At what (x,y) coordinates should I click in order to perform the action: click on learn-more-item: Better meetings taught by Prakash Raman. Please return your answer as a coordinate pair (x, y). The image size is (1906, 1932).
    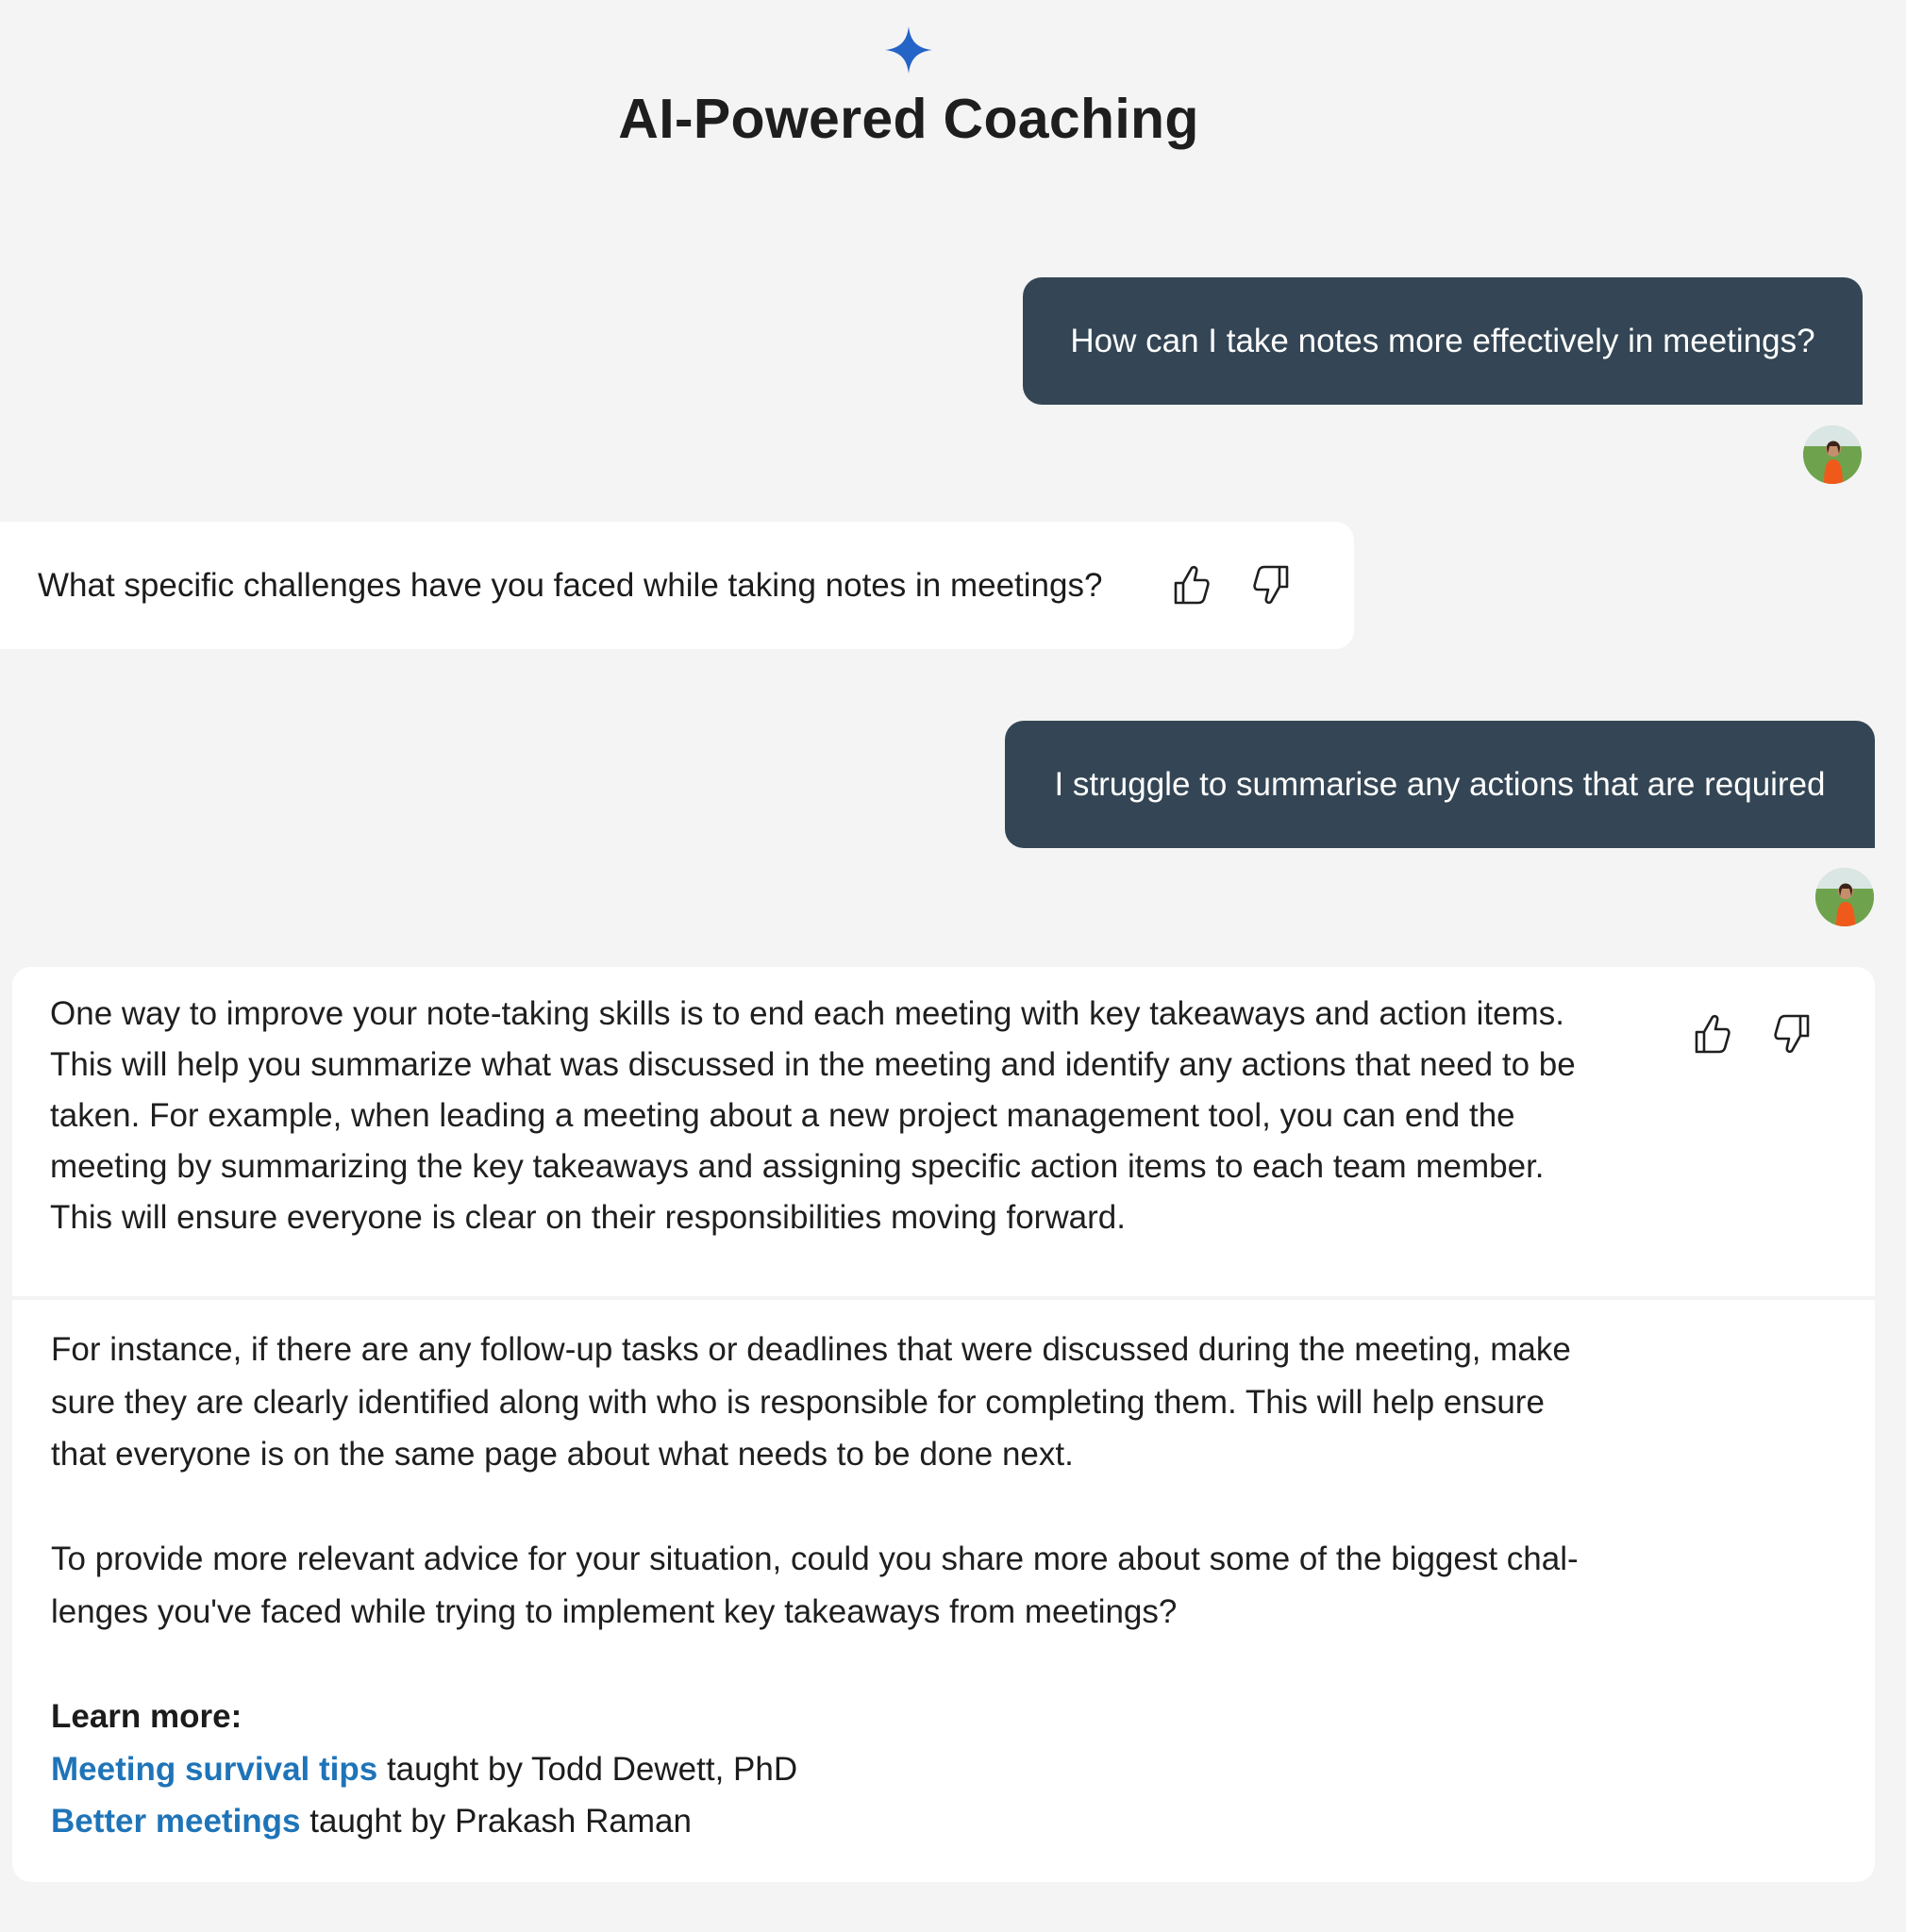
    Looking at the image, I should click on (424, 1822).